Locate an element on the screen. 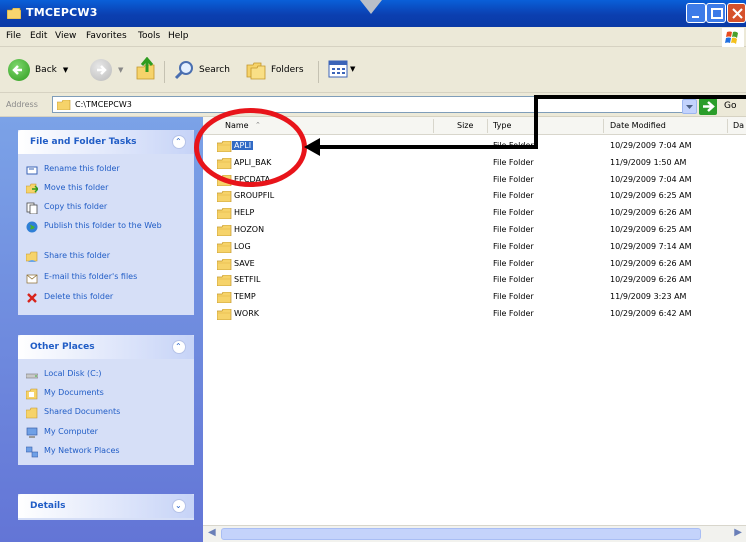  folders-icon is located at coordinates (256, 71).